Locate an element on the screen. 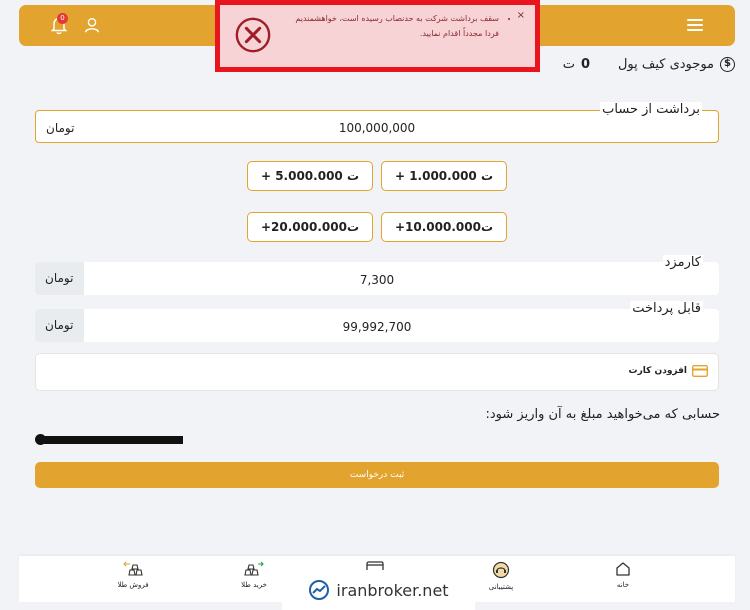  nav-support-label: پشتیبانی is located at coordinates (501, 587).